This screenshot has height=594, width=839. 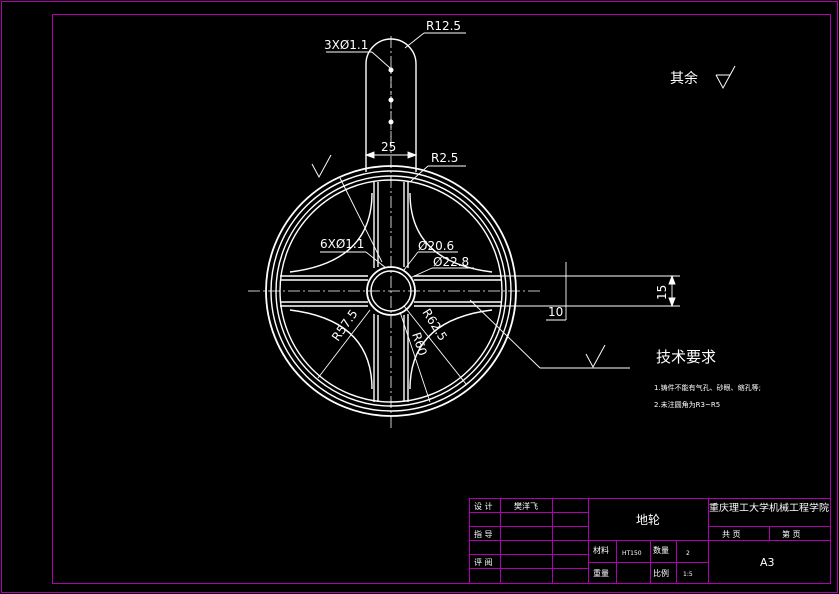 I want to click on quantity-label: 数量, so click(x=661, y=550).